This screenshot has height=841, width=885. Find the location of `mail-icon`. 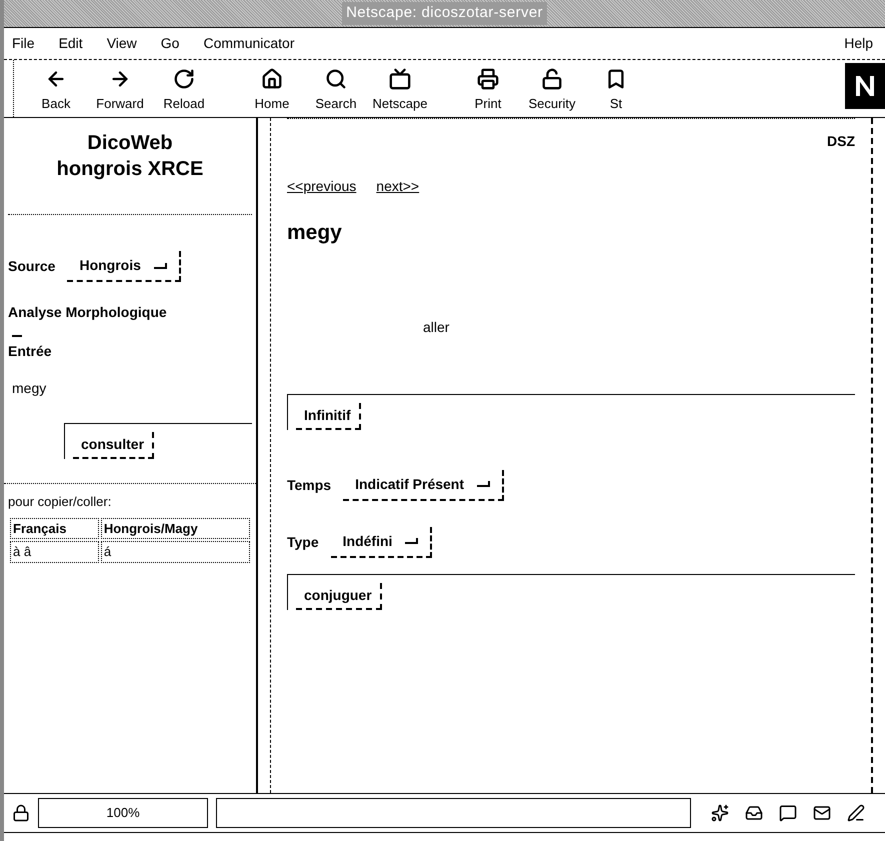

mail-icon is located at coordinates (822, 813).